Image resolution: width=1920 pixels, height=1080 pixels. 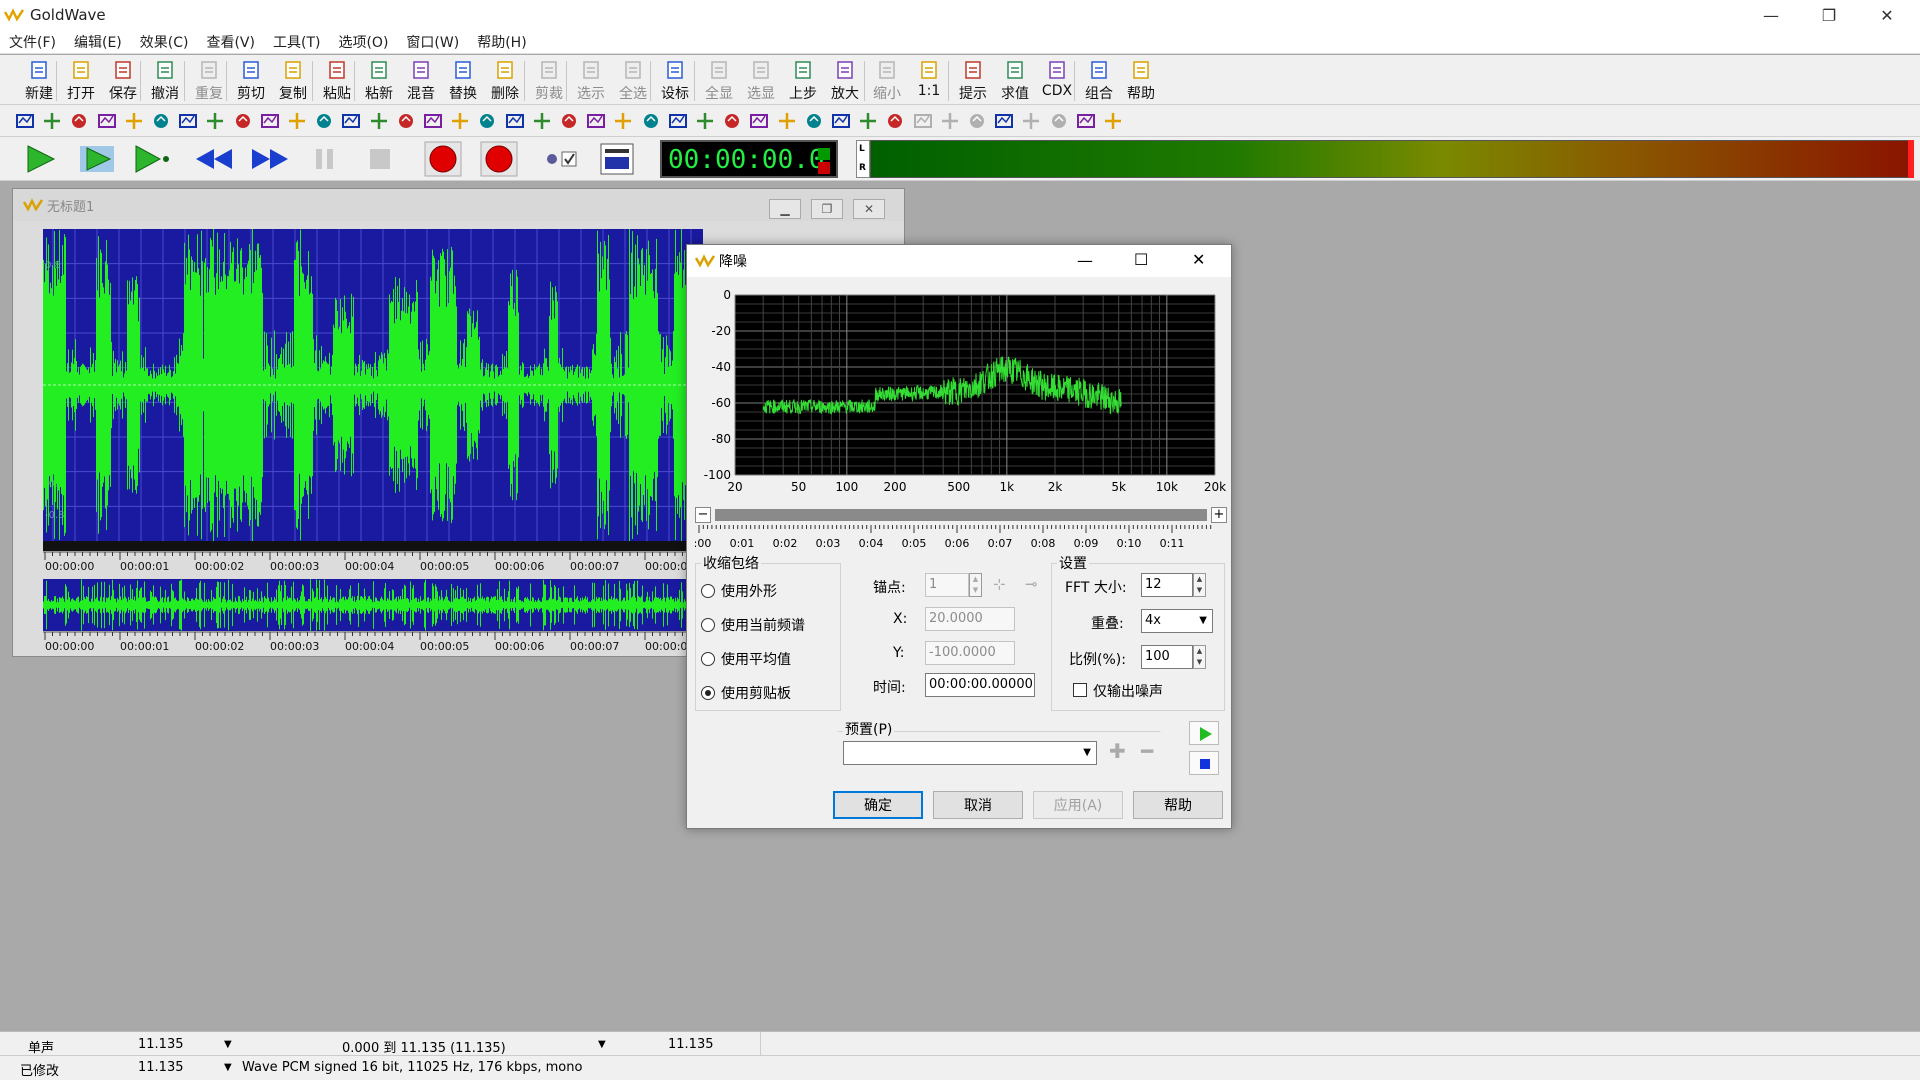 What do you see at coordinates (97, 159) in the screenshot?
I see `play-selection-icon` at bounding box center [97, 159].